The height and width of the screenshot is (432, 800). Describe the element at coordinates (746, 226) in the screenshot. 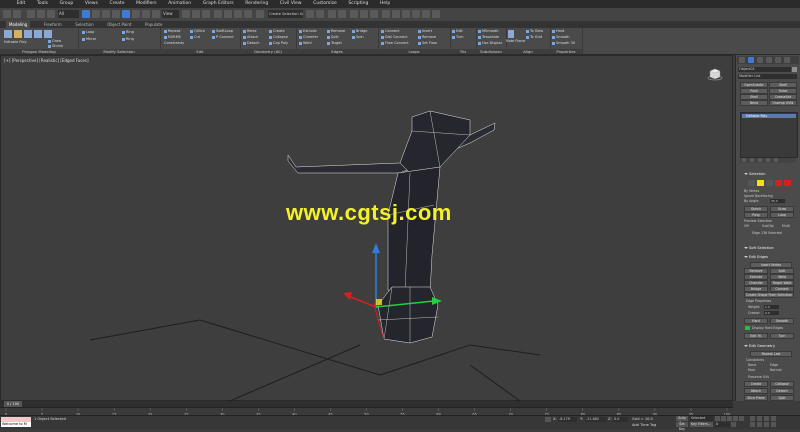

I see `preview-off-radio: Off` at that location.